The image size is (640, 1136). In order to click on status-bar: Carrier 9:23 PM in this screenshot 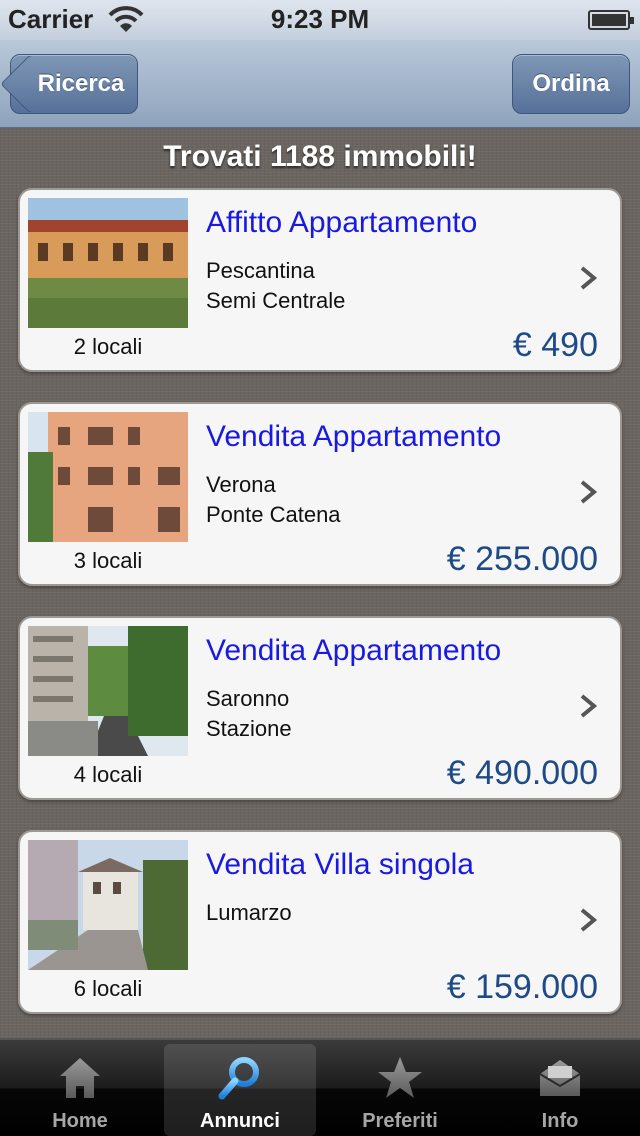, I will do `click(320, 20)`.